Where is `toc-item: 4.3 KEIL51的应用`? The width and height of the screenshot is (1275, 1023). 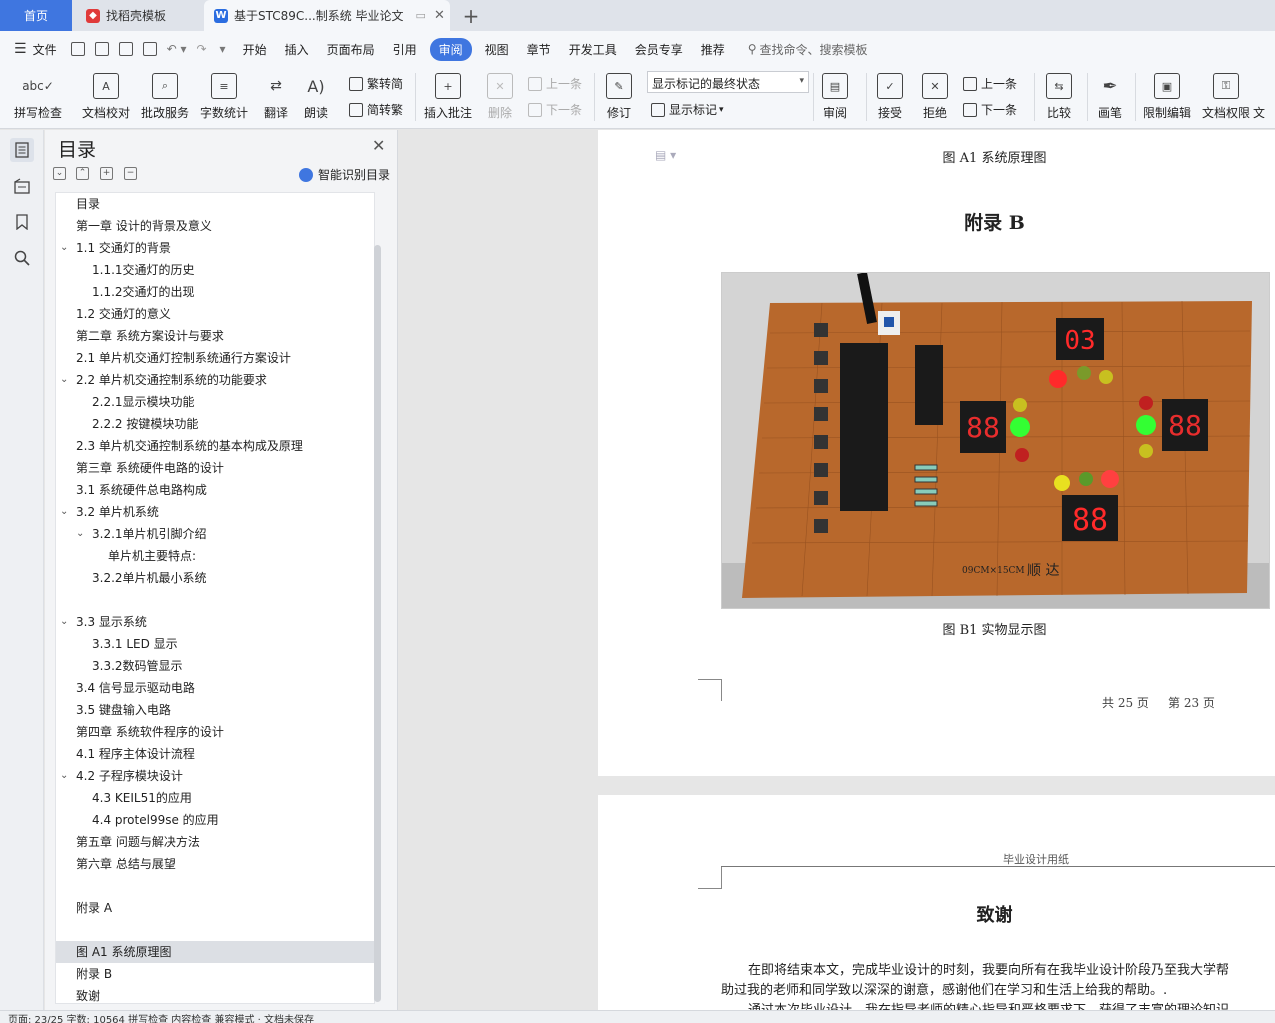
toc-item: 4.3 KEIL51的应用 is located at coordinates (215, 798).